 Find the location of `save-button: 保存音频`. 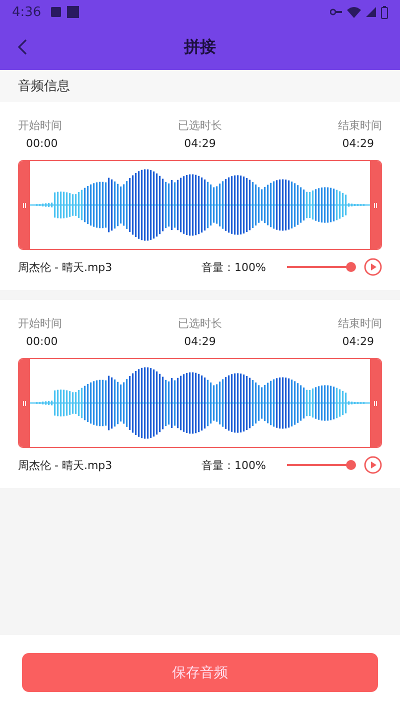

save-button: 保存音频 is located at coordinates (200, 672).